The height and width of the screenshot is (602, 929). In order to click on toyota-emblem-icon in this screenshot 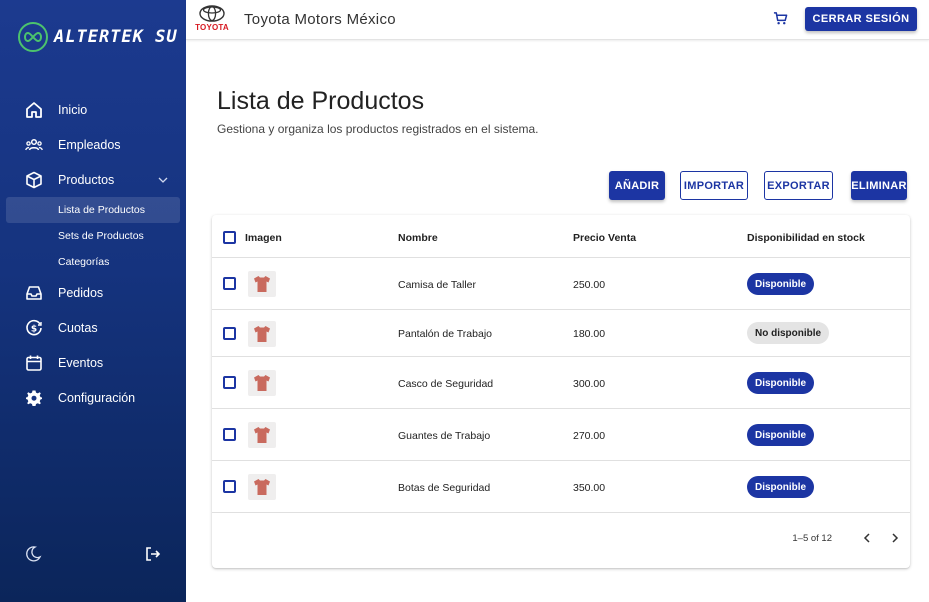, I will do `click(212, 13)`.